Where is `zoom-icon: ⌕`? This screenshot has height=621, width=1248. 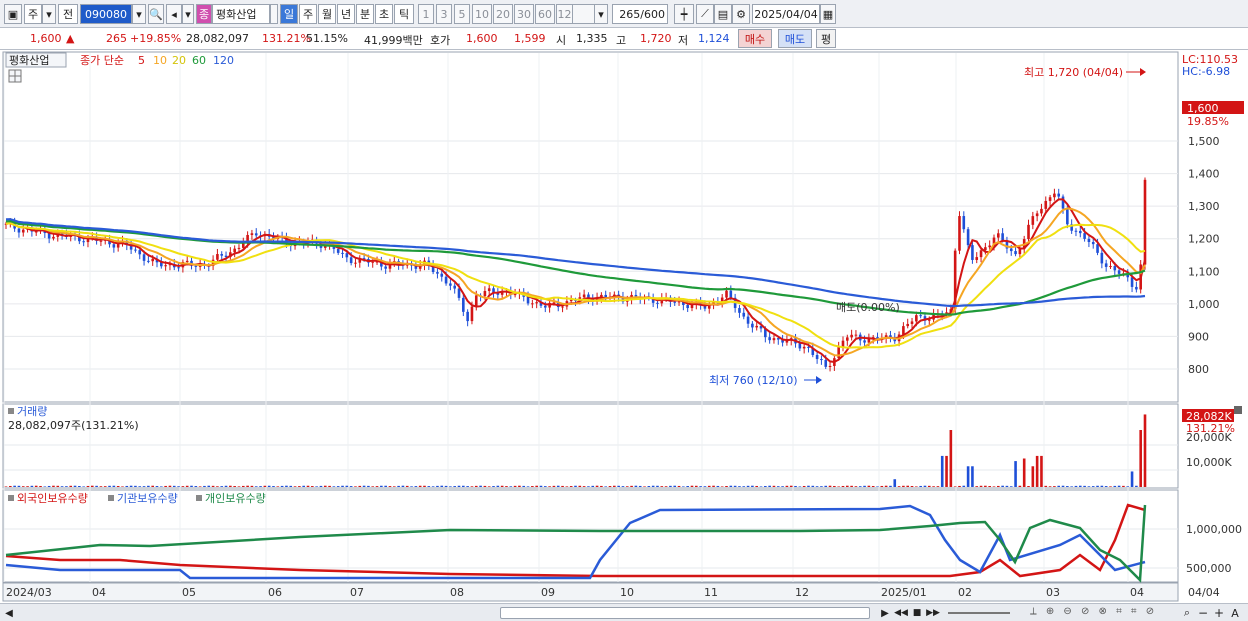
zoom-icon: ⌕ is located at coordinates (1187, 613).